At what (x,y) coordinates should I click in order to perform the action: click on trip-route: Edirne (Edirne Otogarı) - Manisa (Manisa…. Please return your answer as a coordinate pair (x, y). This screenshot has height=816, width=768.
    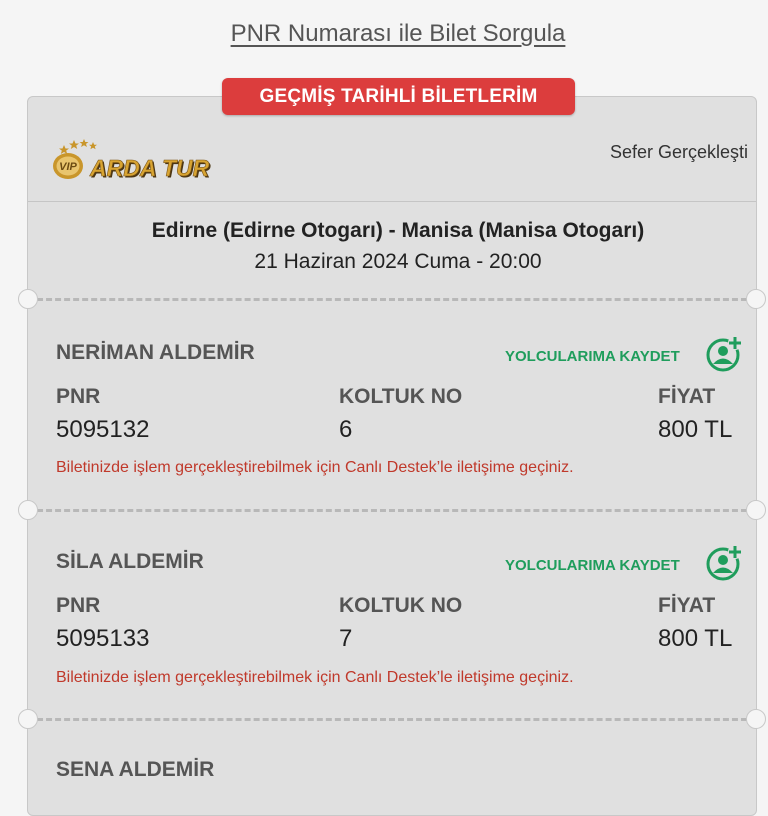
    Looking at the image, I should click on (398, 230).